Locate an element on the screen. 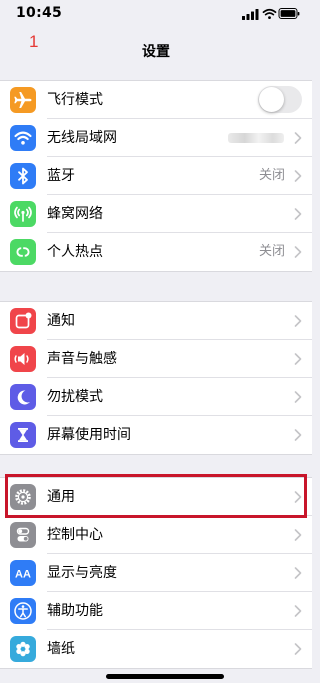 This screenshot has height=683, width=320. page-title: 设置 is located at coordinates (156, 52).